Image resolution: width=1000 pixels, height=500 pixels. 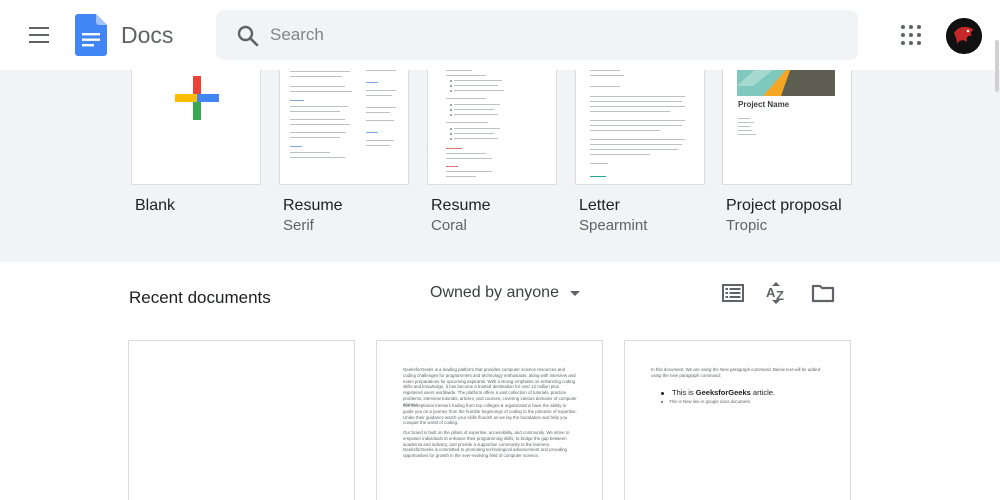 I want to click on avatar-image, so click(x=964, y=36).